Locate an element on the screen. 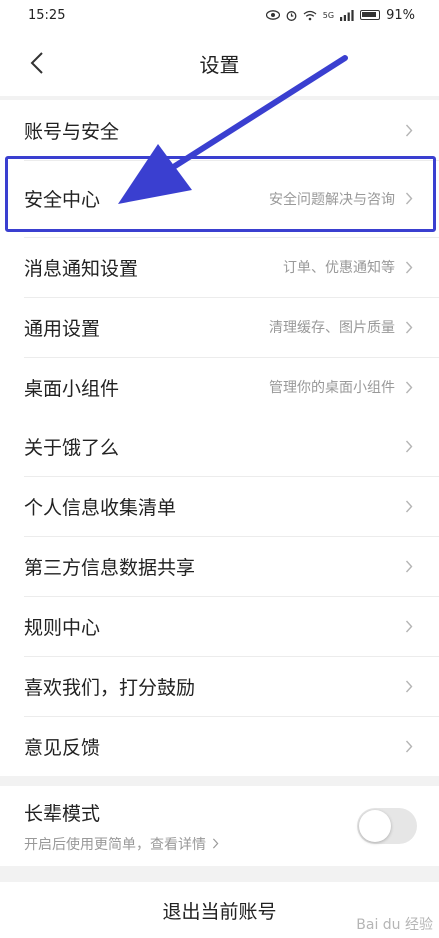  settings-item-label: 通用设置 is located at coordinates (62, 328).